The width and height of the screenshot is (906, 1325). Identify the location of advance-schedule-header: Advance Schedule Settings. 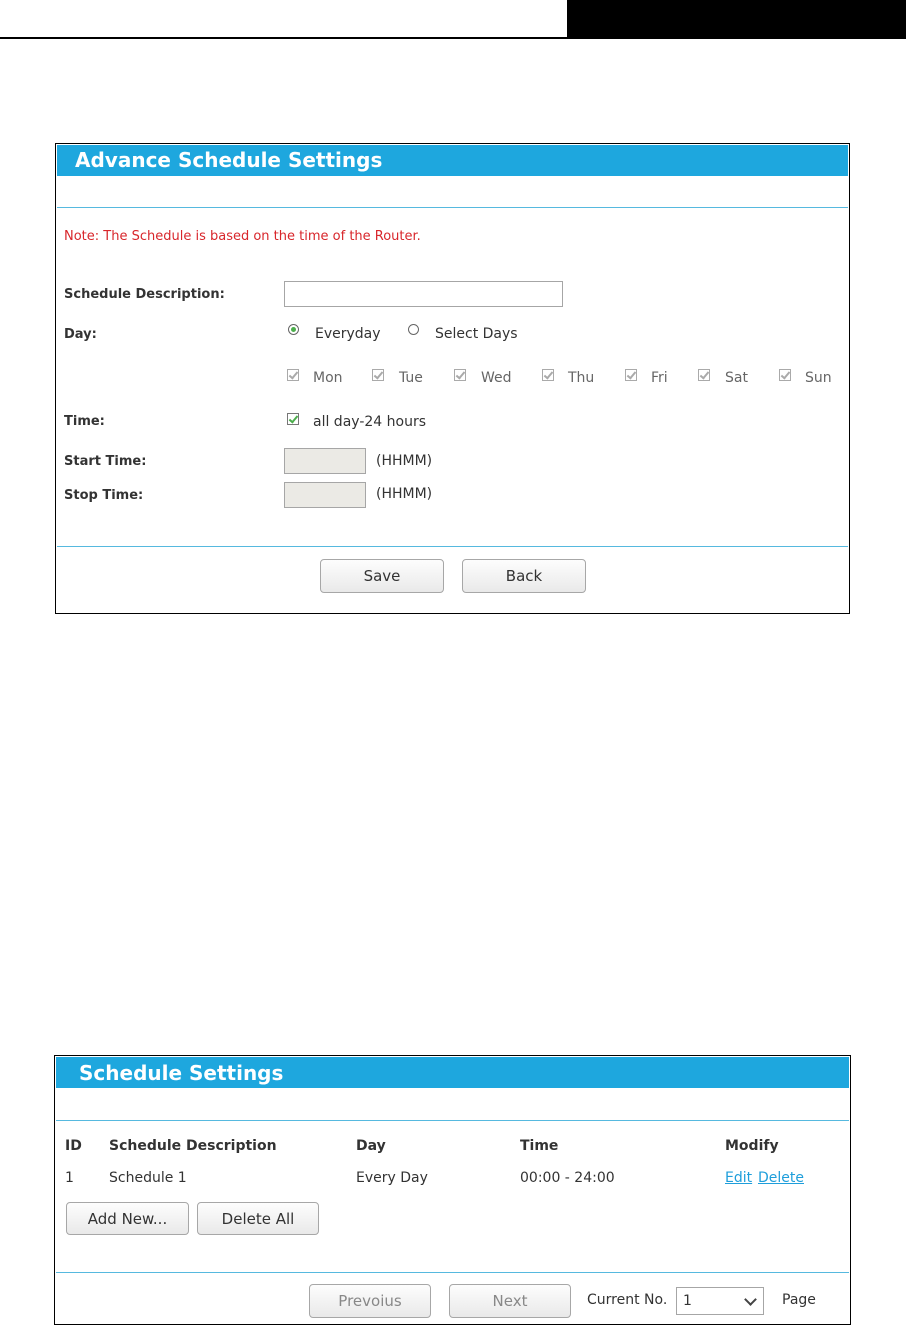
(452, 160).